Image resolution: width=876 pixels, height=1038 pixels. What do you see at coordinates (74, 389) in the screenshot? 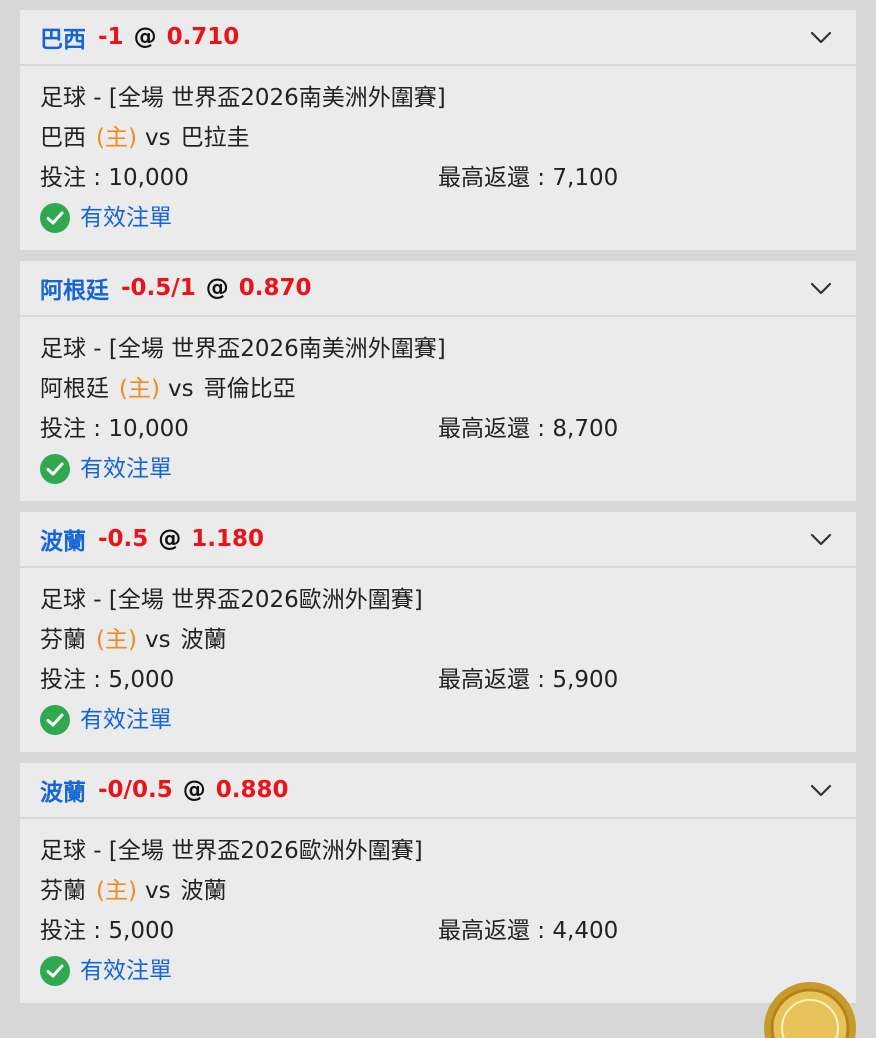
I see `home-team: 阿根廷` at bounding box center [74, 389].